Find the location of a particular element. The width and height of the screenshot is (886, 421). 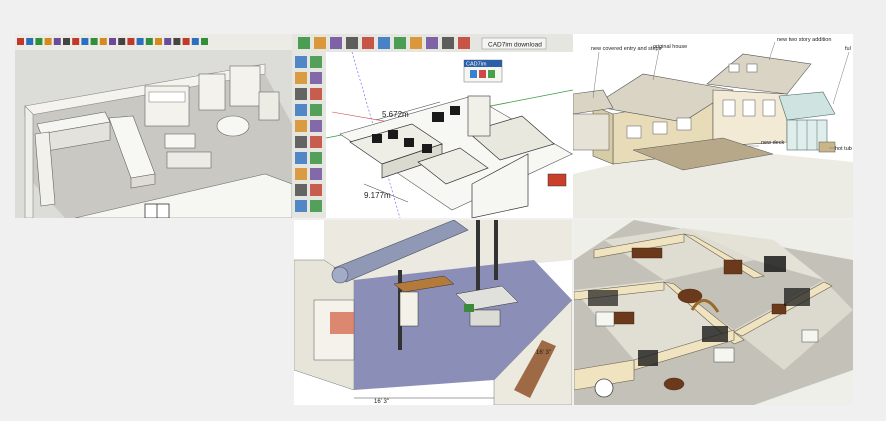

offset-tool-icon is located at coordinates (301, 142).